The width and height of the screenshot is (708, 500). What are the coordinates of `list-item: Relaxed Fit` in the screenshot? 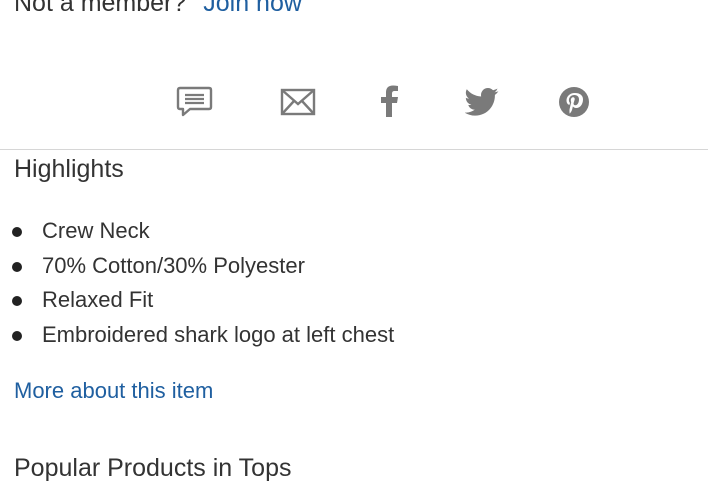 It's located at (197, 300).